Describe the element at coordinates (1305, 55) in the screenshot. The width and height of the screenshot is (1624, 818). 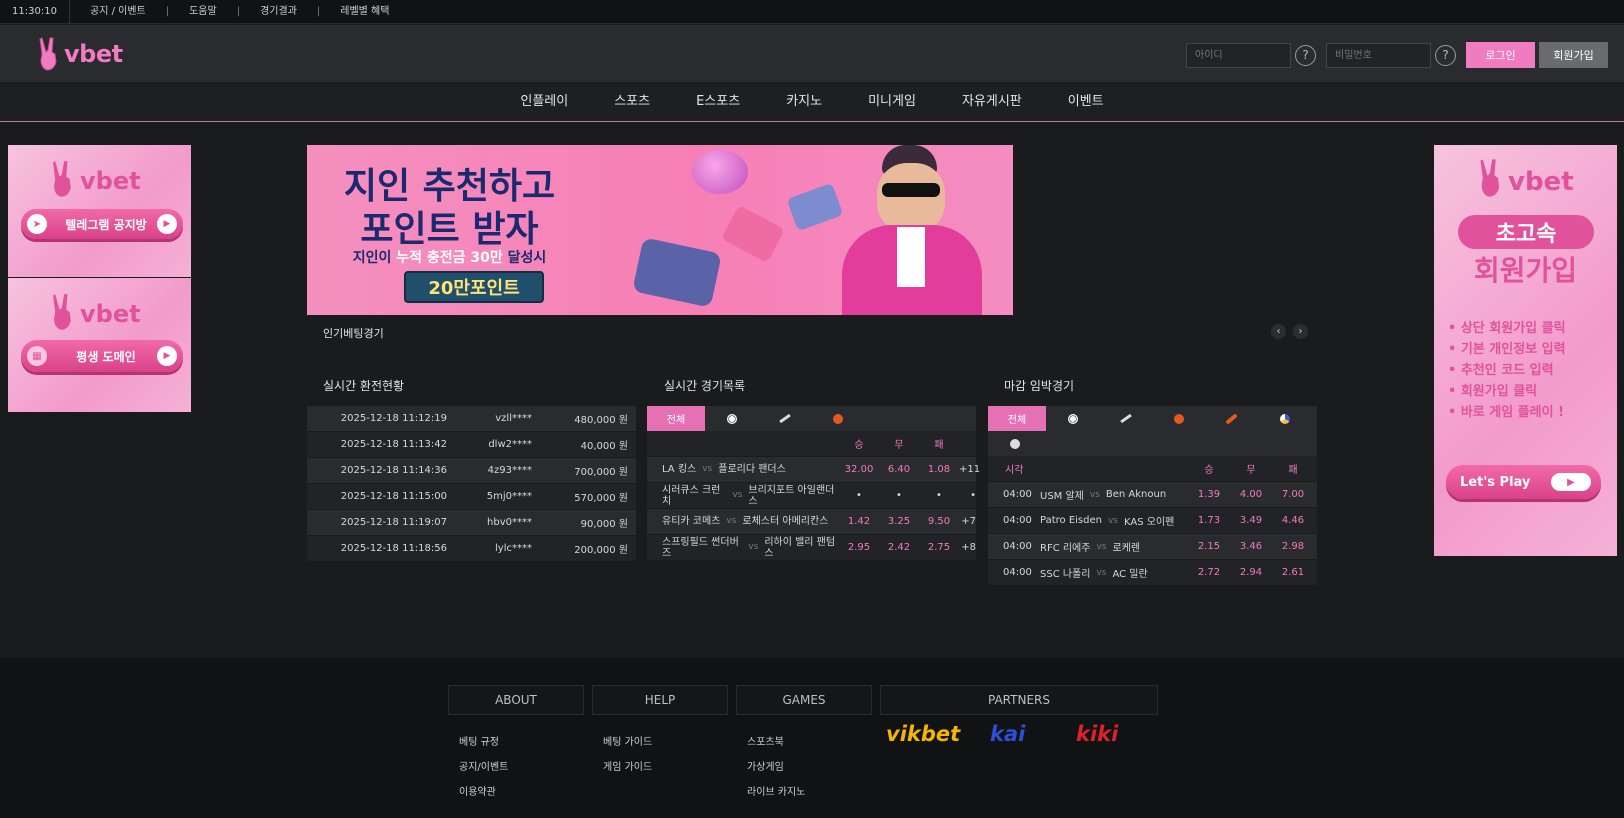
I see `id-help-icon: ?` at that location.